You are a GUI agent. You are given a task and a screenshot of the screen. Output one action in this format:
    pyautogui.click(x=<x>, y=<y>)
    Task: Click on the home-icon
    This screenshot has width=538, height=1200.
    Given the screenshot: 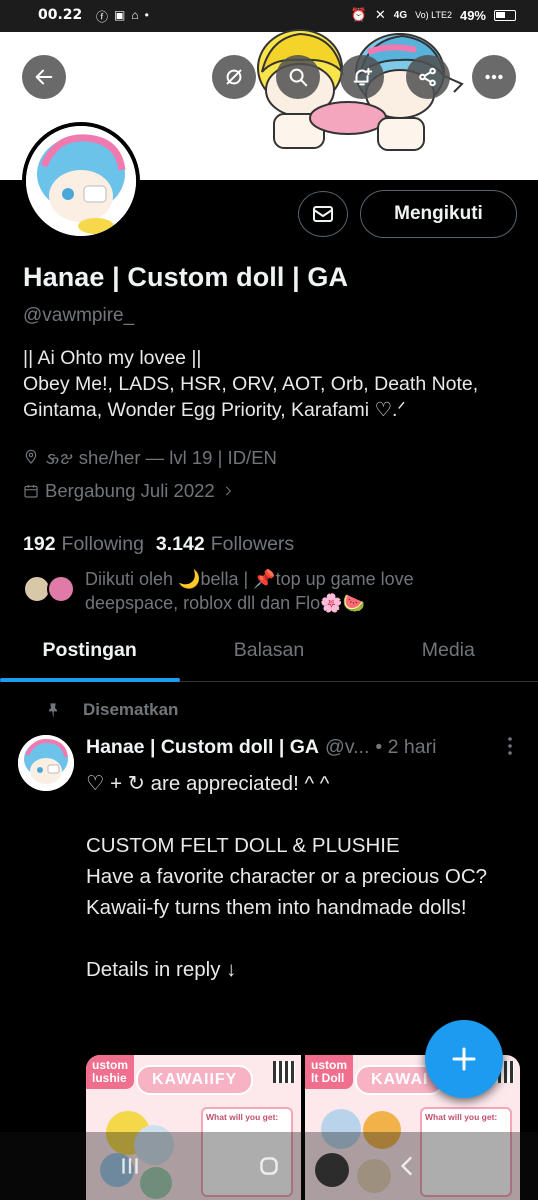 What is the action you would take?
    pyautogui.click(x=269, y=1166)
    